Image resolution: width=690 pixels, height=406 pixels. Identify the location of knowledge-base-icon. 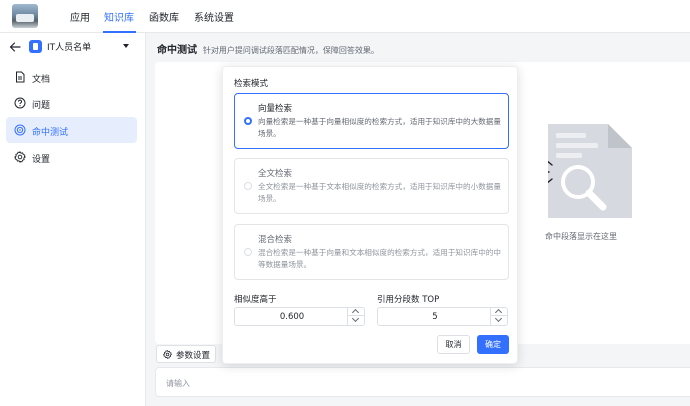
(35, 46).